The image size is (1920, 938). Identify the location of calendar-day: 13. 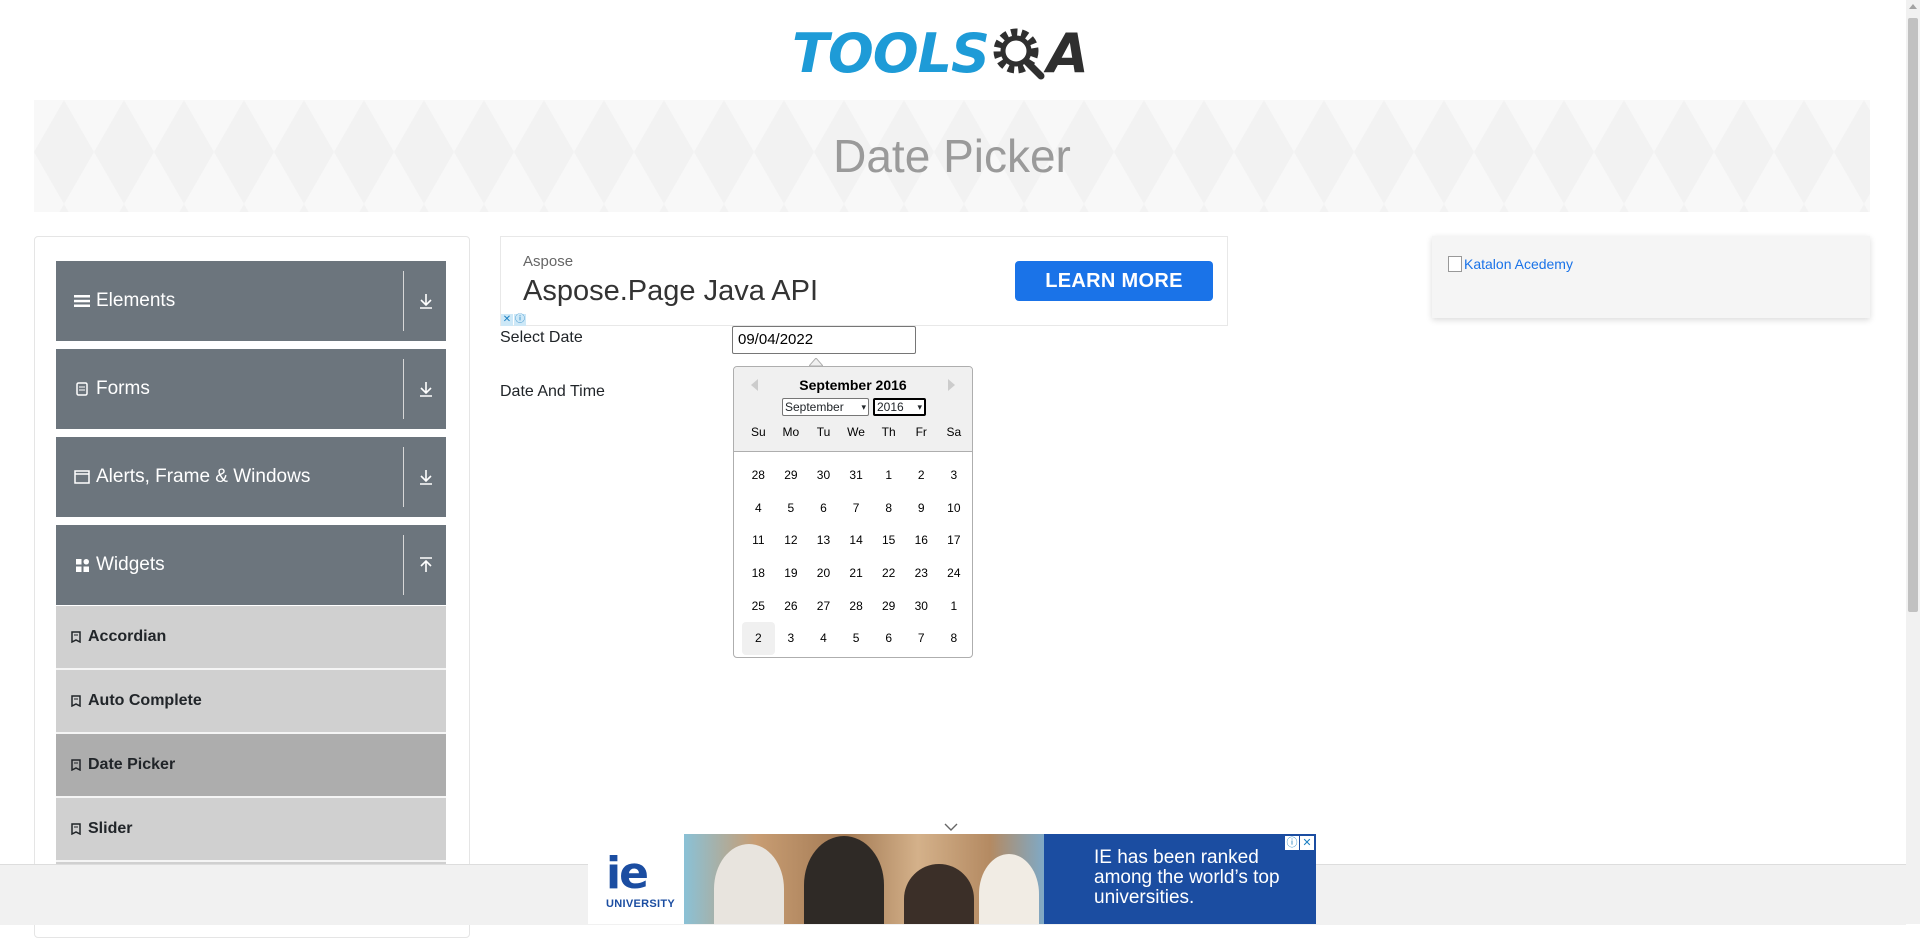
(823, 540).